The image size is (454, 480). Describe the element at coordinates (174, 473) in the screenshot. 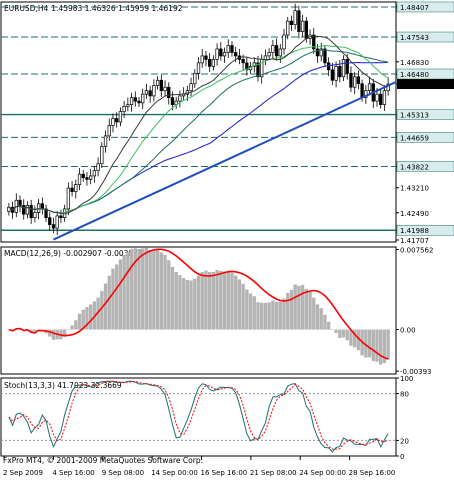

I see `x-tick-label: 14 Sep 00:00` at that location.